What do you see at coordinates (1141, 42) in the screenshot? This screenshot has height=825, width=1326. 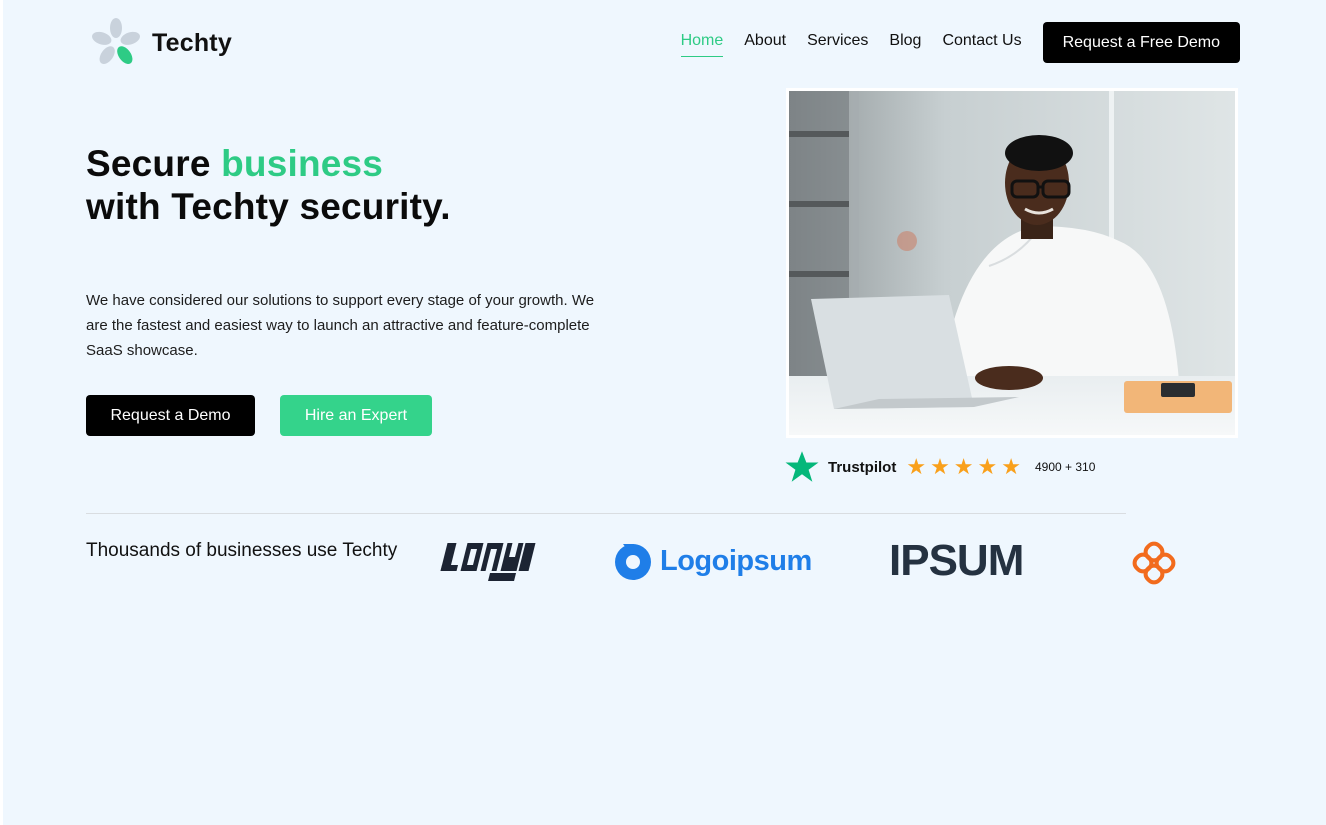 I see `request-free-demo-button: Request a Free Demo` at bounding box center [1141, 42].